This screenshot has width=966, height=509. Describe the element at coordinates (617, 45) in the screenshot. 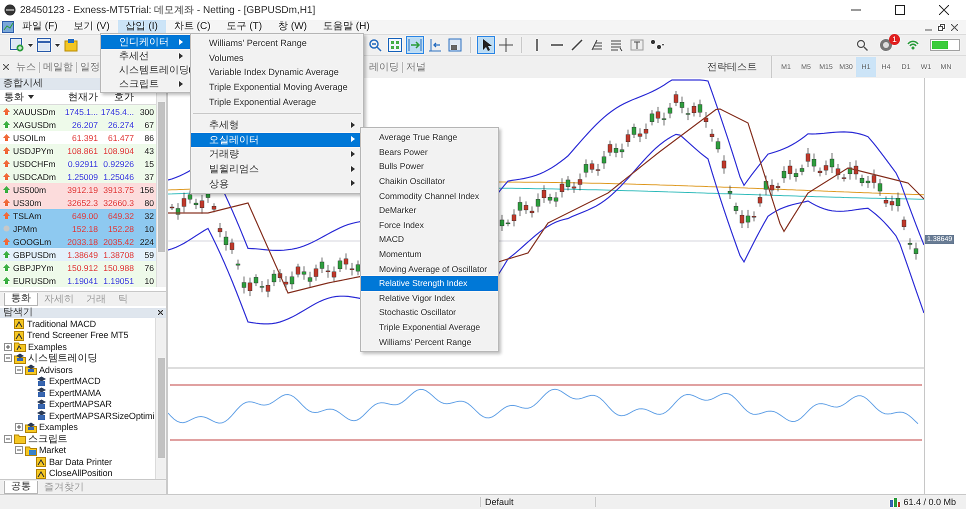

I see `channels-icon` at that location.